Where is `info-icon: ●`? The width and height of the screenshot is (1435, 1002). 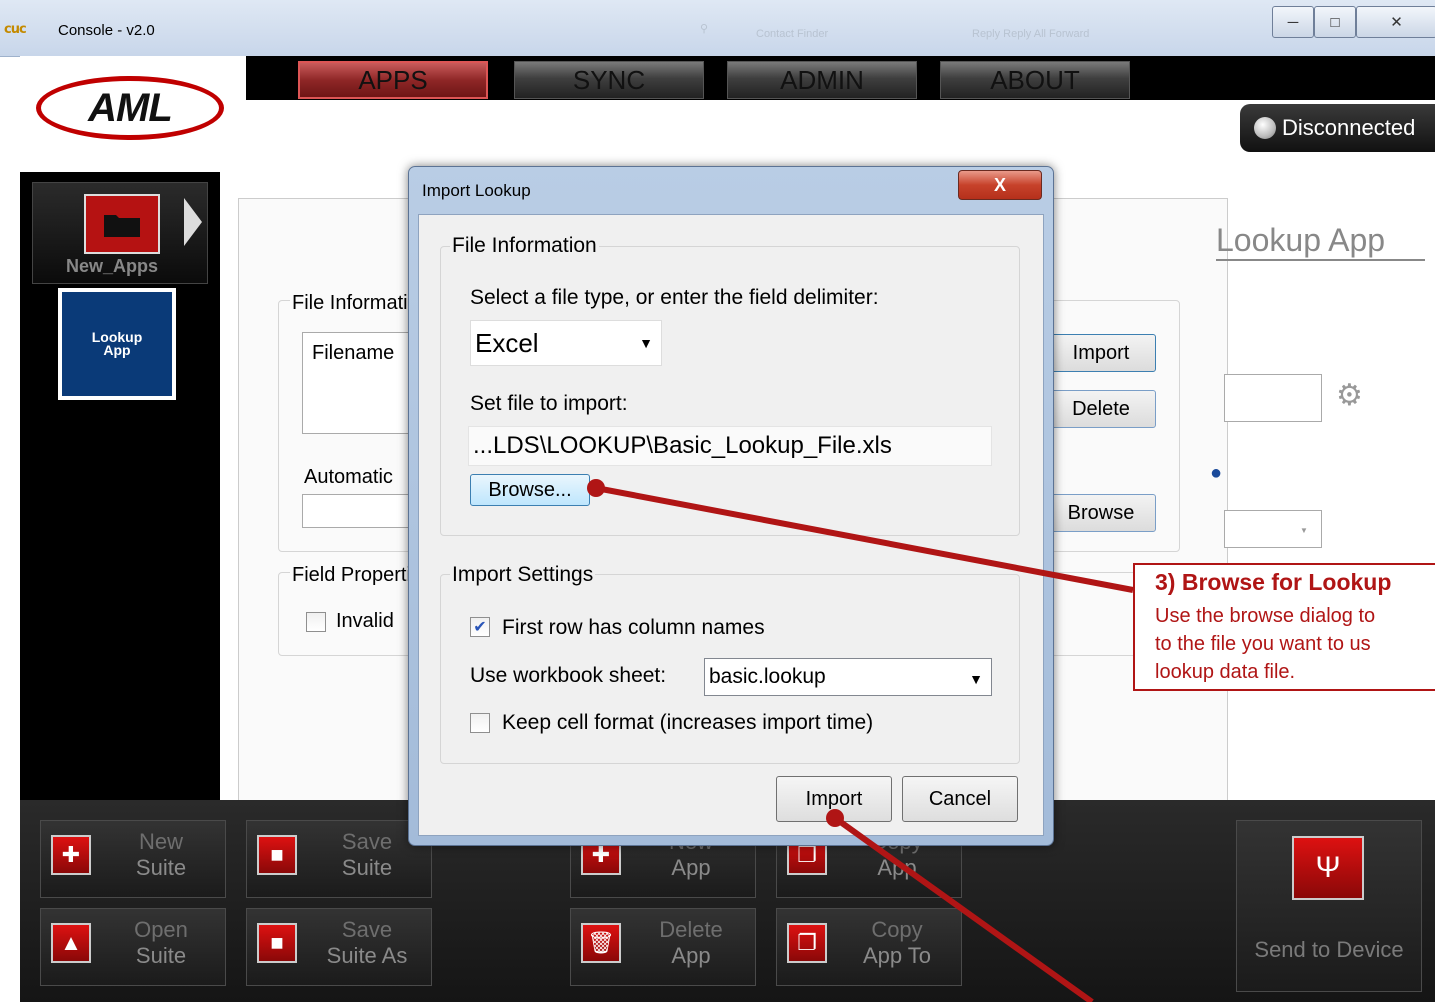 info-icon: ● is located at coordinates (1216, 473).